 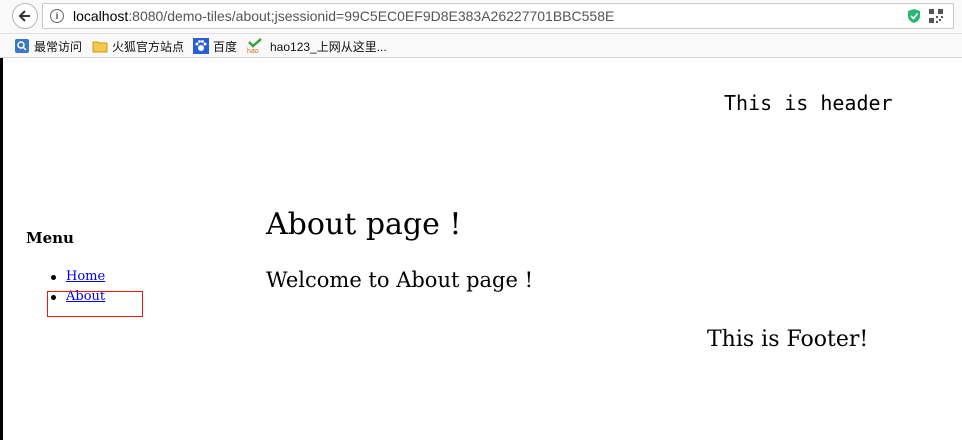 I want to click on folder-icon, so click(x=100, y=46).